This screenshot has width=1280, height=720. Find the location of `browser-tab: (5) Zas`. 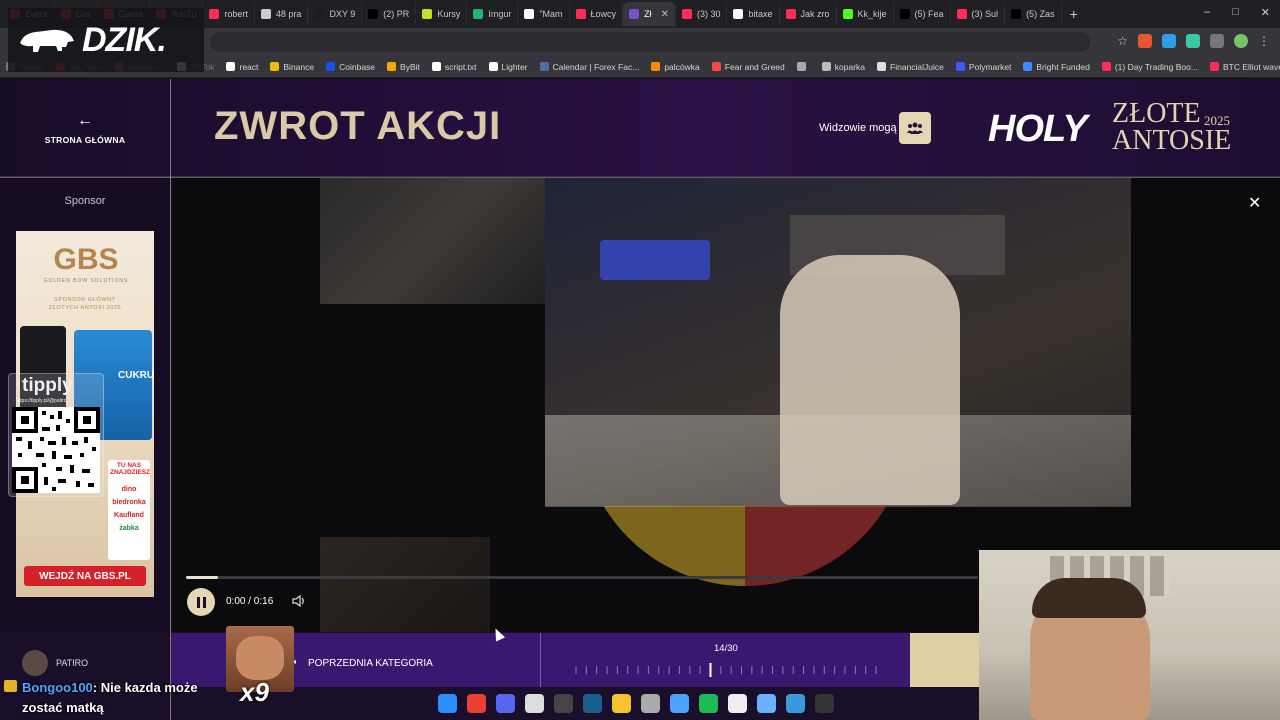

browser-tab: (5) Zas is located at coordinates (1033, 14).